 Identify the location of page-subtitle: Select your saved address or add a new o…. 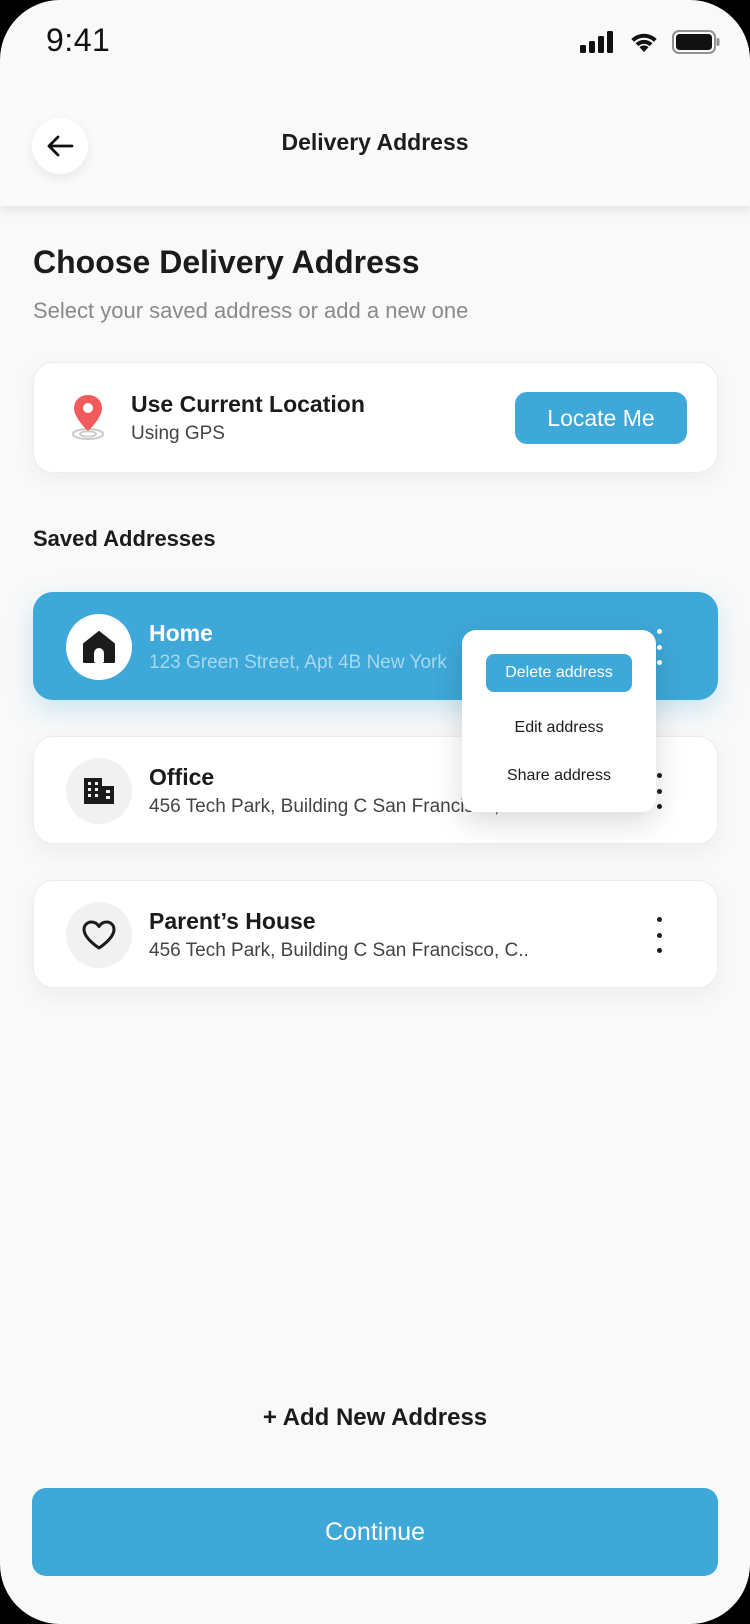
(251, 310).